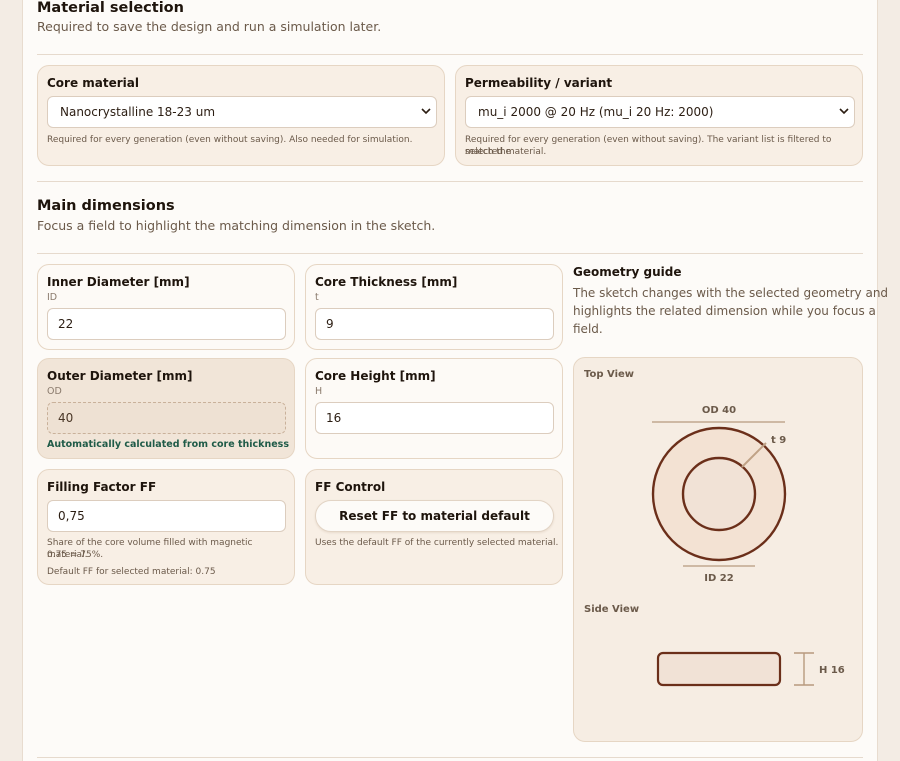  What do you see at coordinates (242, 112) in the screenshot?
I see `core-material-select: Nanocrystalline 18-23 um` at bounding box center [242, 112].